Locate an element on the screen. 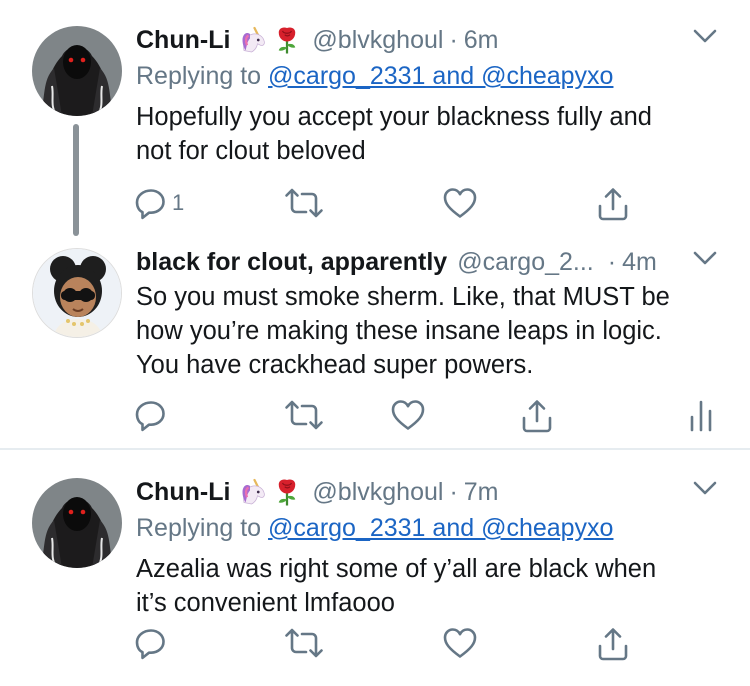  reply-button: 1 is located at coordinates (159, 203).